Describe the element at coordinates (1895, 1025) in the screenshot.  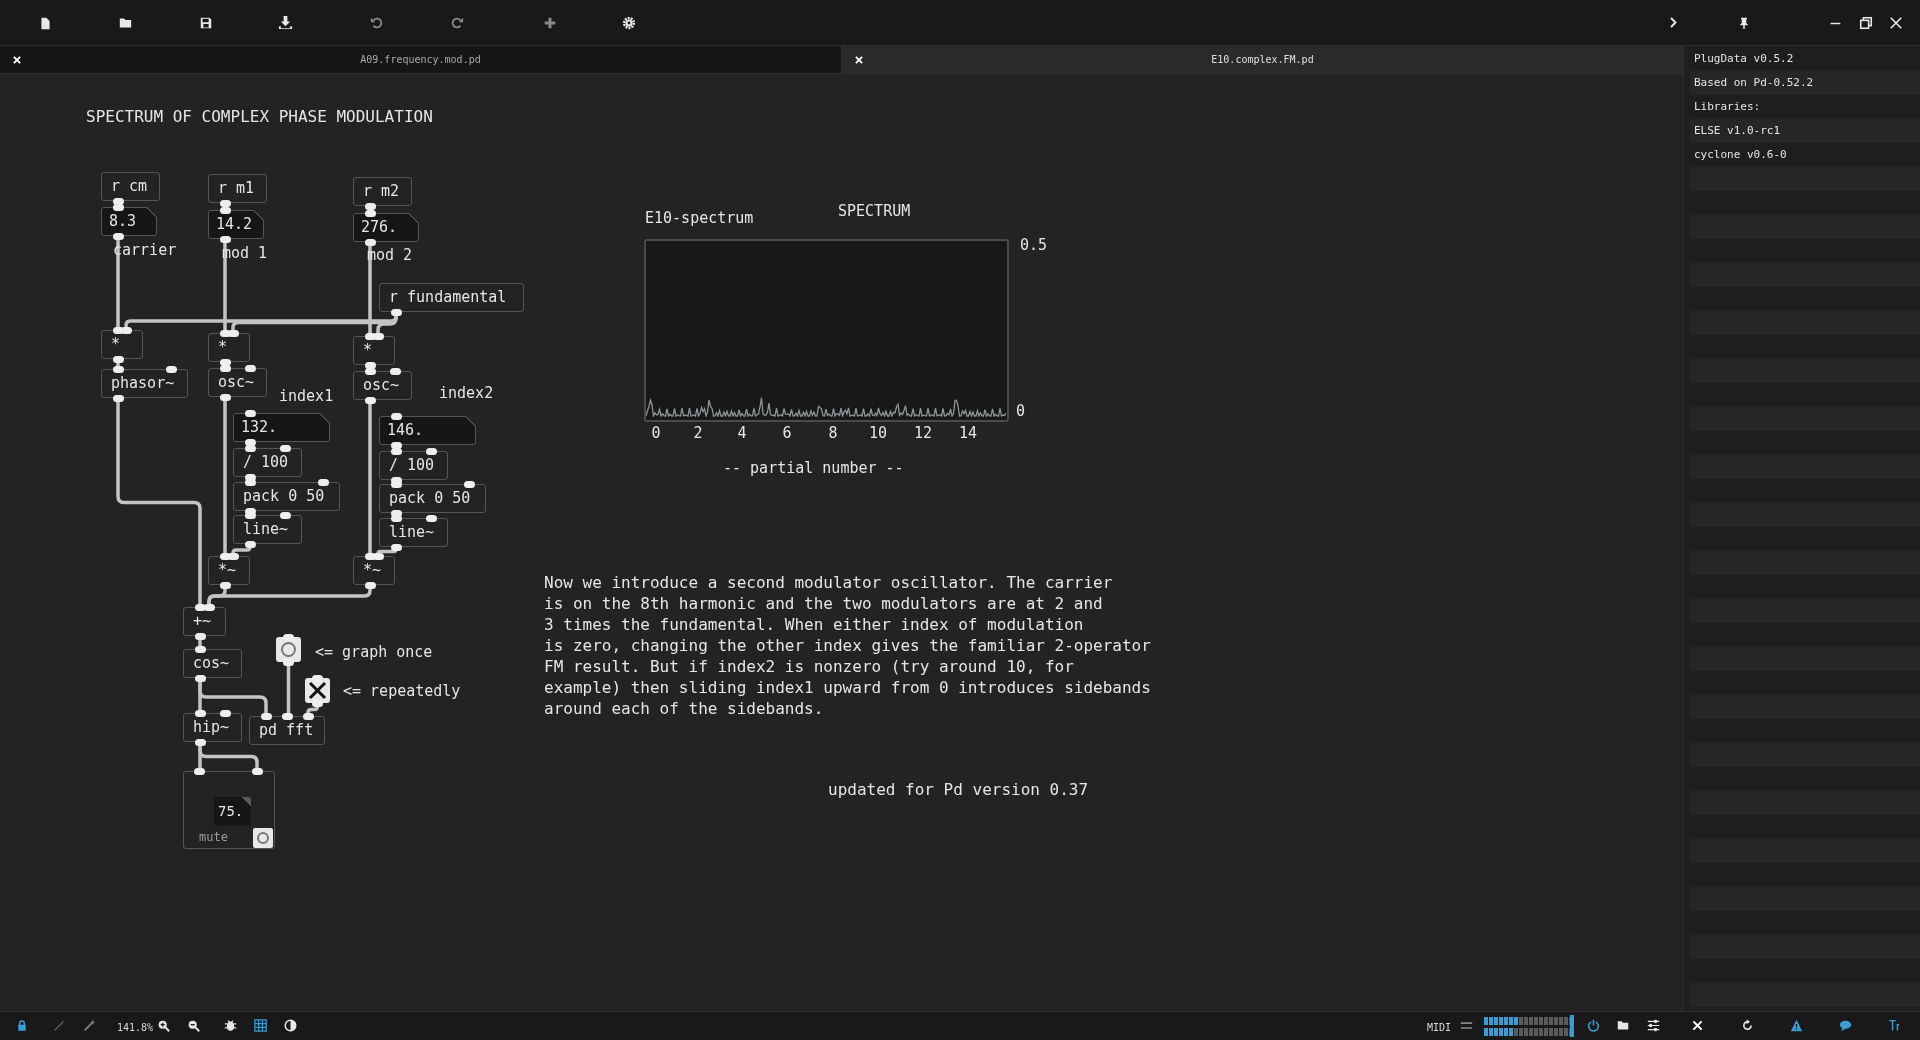
I see `text-icon` at that location.